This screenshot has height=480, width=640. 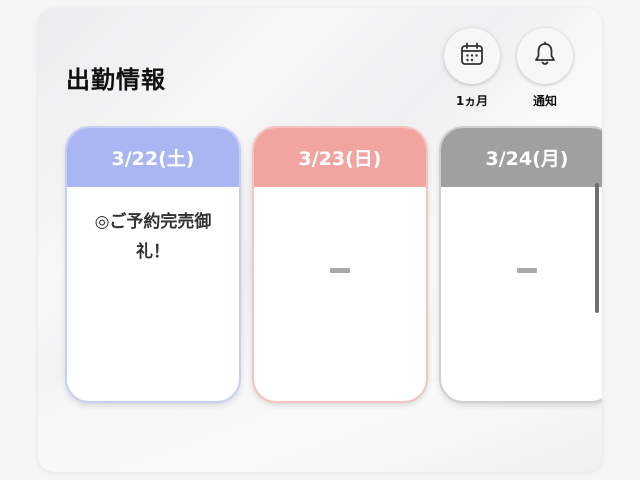 I want to click on monthly-calendar-label: 1ヵ月, so click(x=472, y=100).